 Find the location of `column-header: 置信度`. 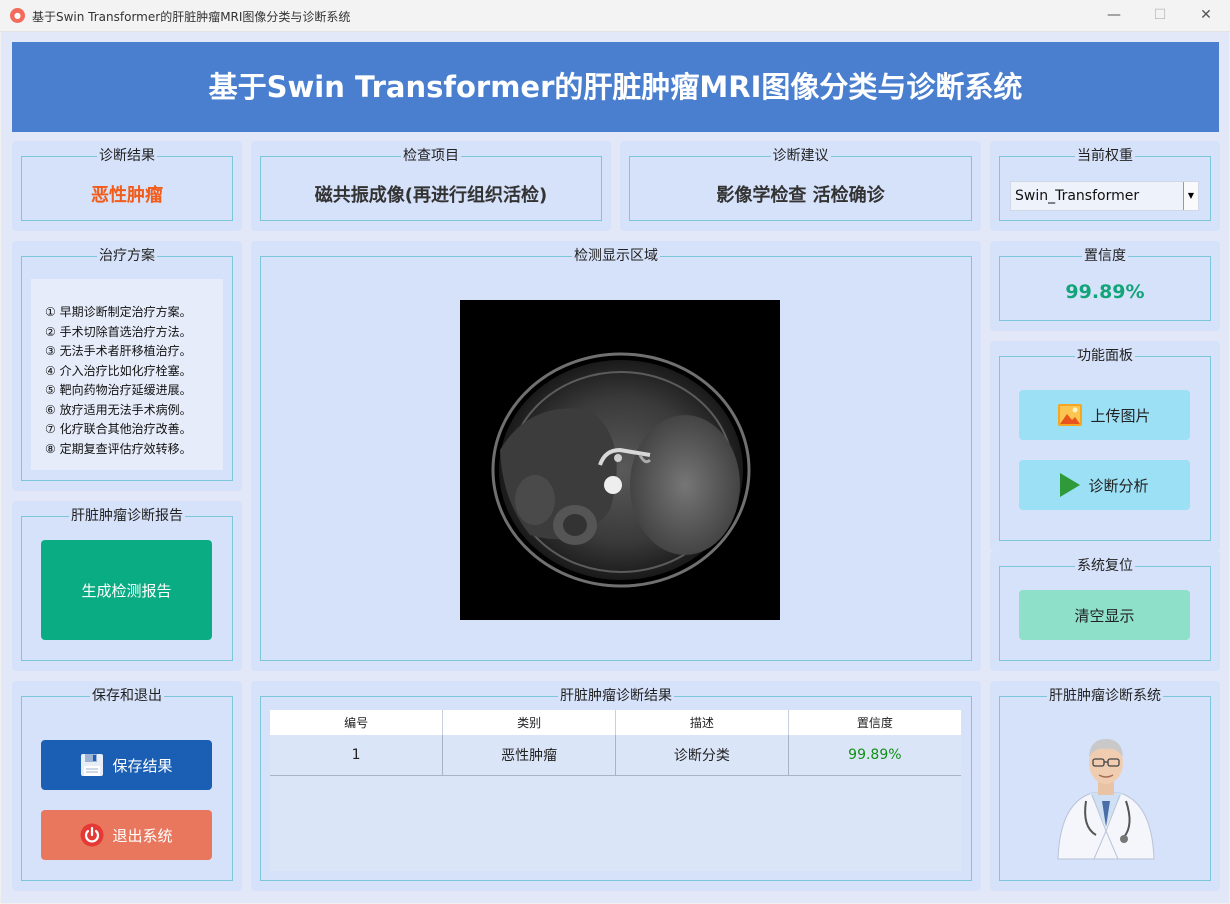

column-header: 置信度 is located at coordinates (874, 722).